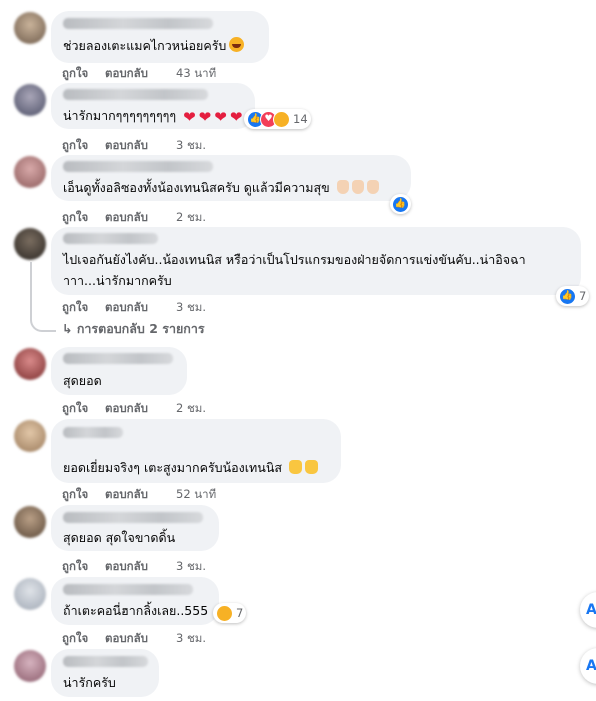 Image resolution: width=596 pixels, height=701 pixels. I want to click on reaction-summary: 👍, so click(400, 204).